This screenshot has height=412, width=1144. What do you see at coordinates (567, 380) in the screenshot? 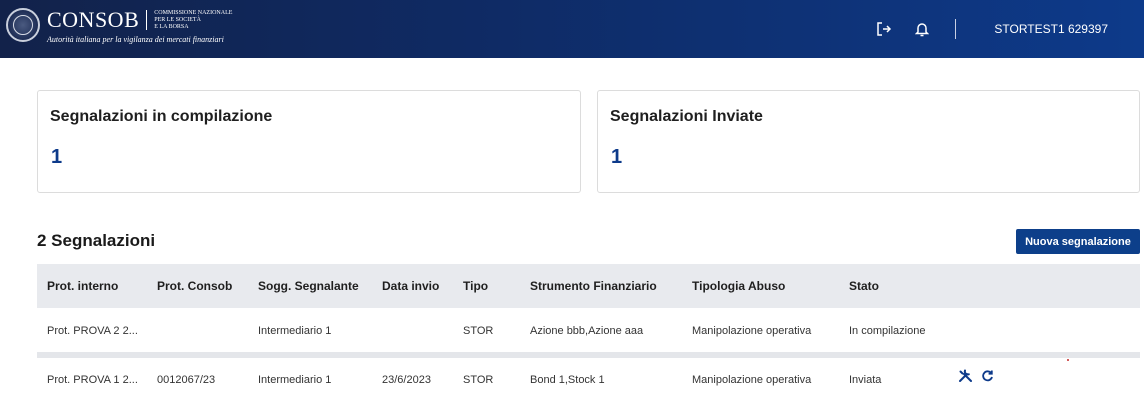
I see `cell-strumento-finanziario: Bond 1,Stock 1` at bounding box center [567, 380].